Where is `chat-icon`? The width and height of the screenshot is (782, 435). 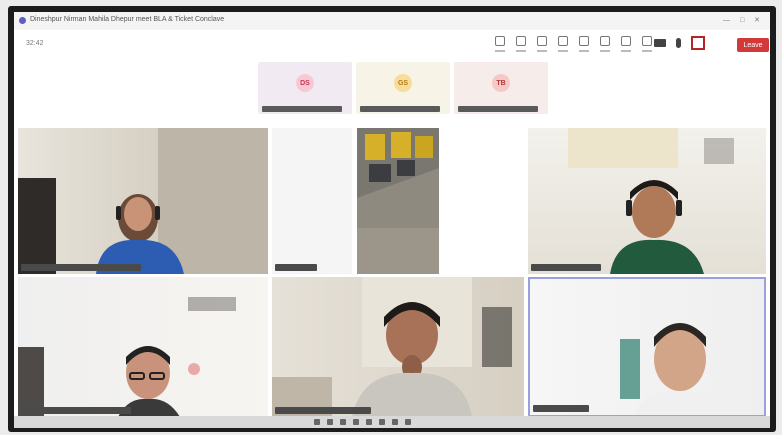 chat-icon is located at coordinates (500, 45).